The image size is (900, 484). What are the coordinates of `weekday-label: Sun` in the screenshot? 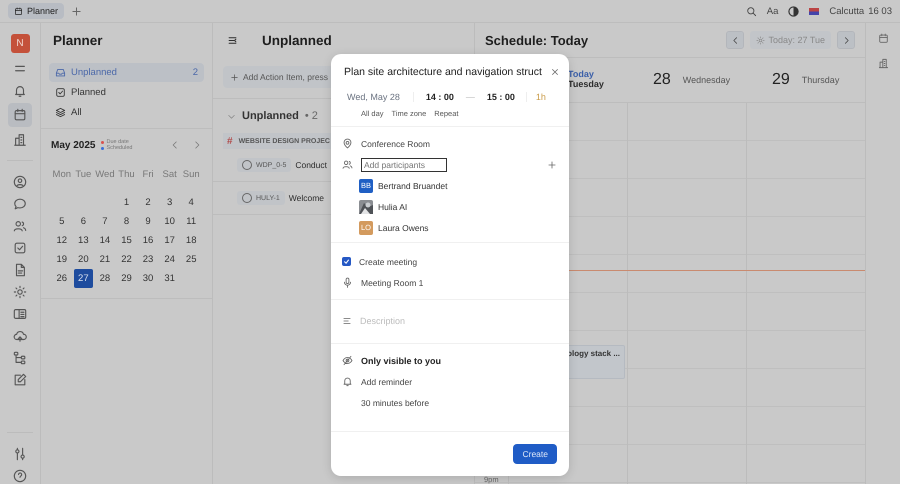 It's located at (191, 174).